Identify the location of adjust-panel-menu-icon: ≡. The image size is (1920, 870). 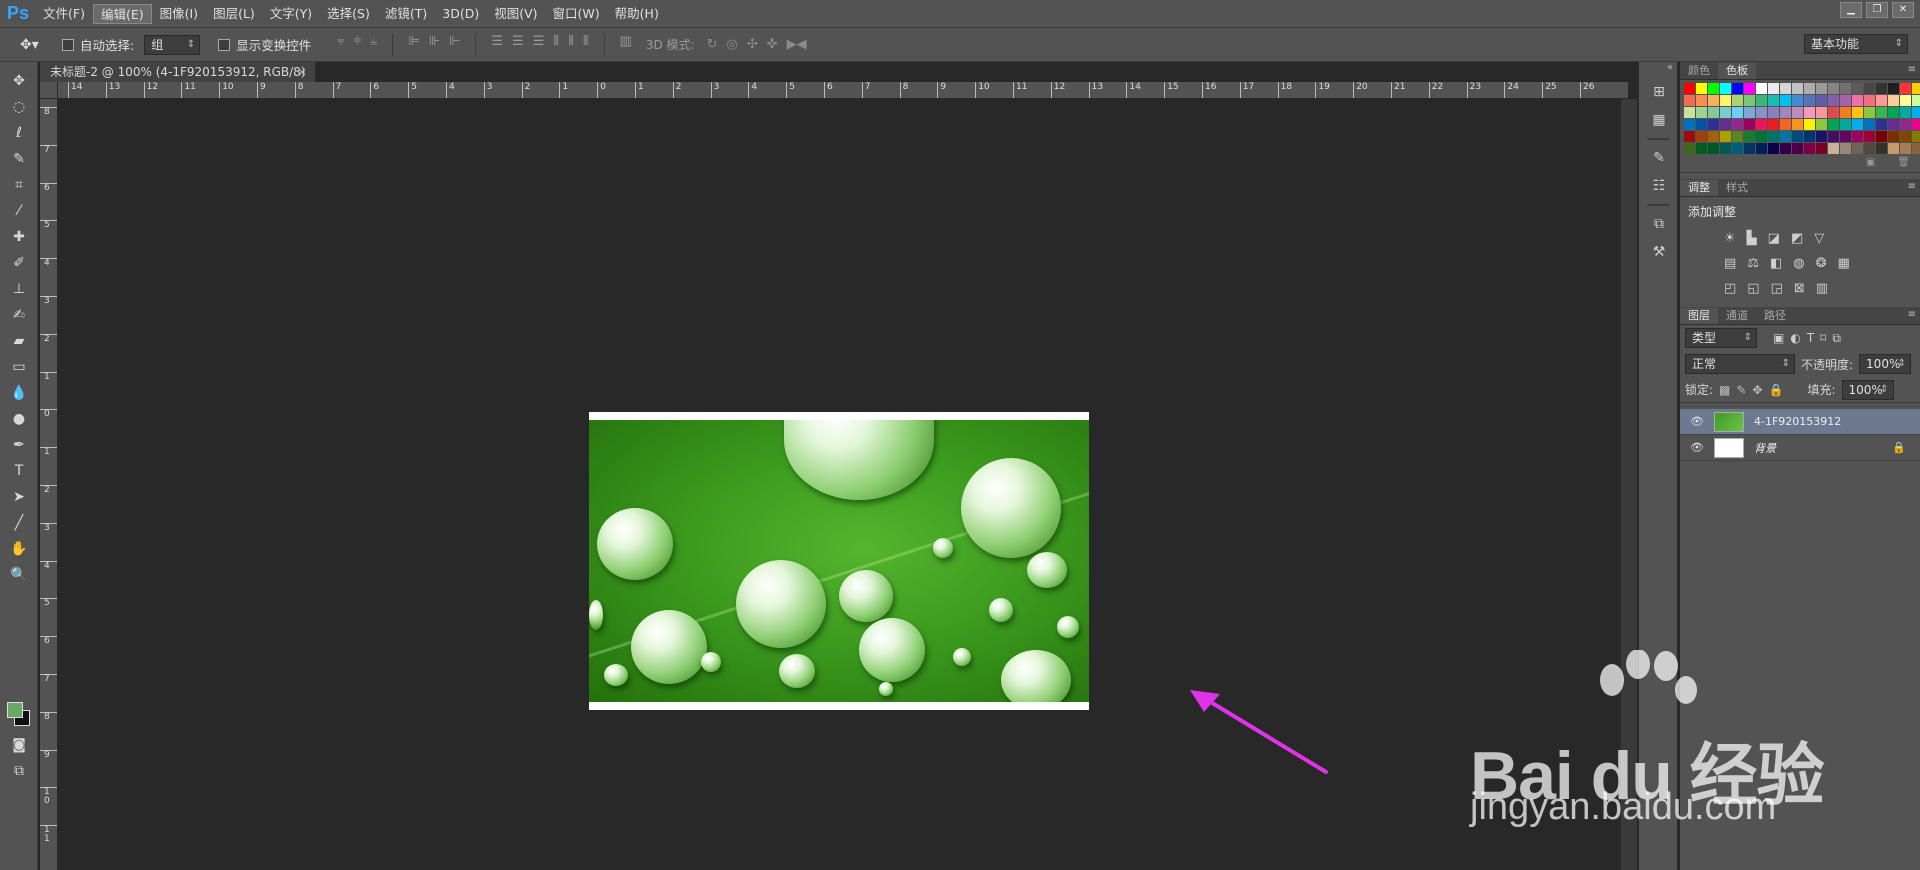
(1912, 186).